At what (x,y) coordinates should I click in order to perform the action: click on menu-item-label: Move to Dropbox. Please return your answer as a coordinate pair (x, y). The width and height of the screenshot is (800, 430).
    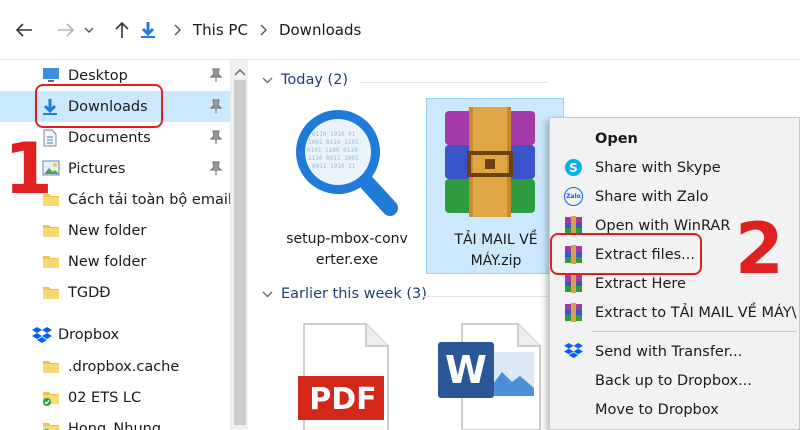
    Looking at the image, I should click on (657, 409).